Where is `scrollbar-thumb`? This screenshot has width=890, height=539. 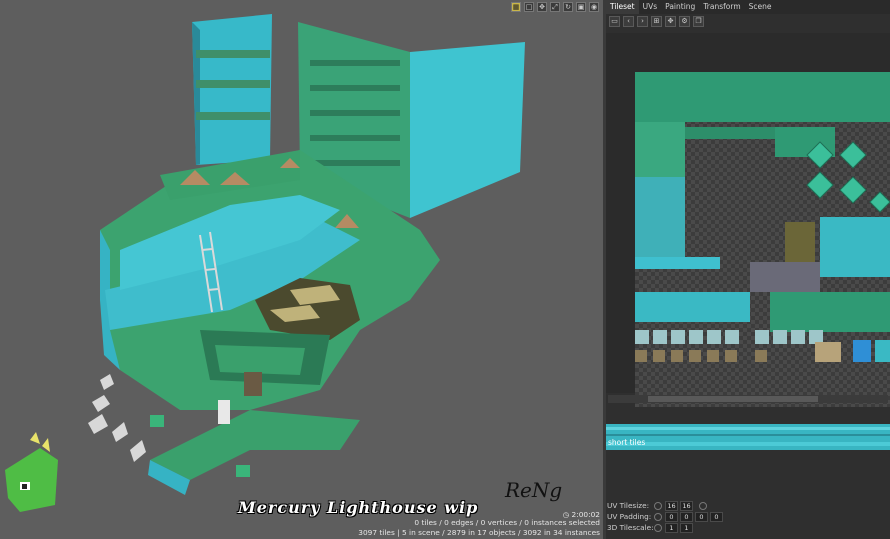 scrollbar-thumb is located at coordinates (733, 399).